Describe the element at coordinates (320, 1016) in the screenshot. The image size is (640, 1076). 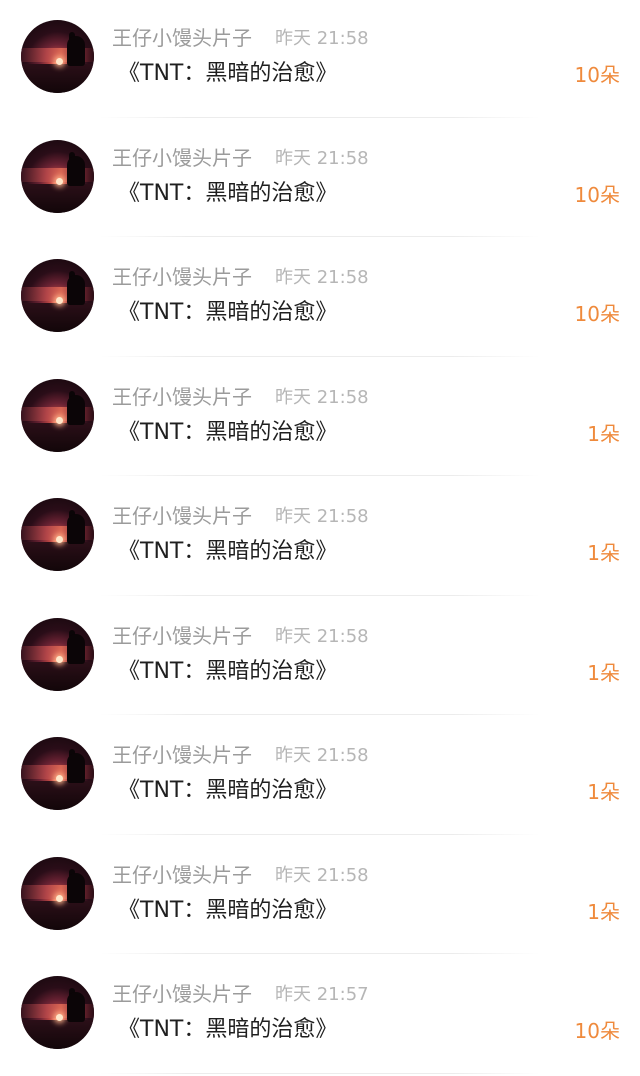
I see `list-item: 王仔小馒头片子 昨天 21:57 《TNT：黑暗的治愈》 10朵` at that location.